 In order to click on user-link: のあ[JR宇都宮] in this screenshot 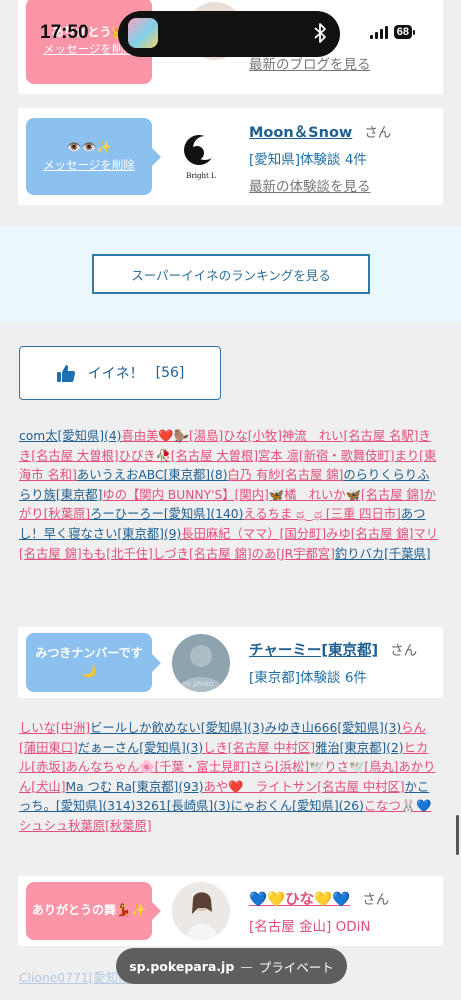, I will do `click(293, 554)`.